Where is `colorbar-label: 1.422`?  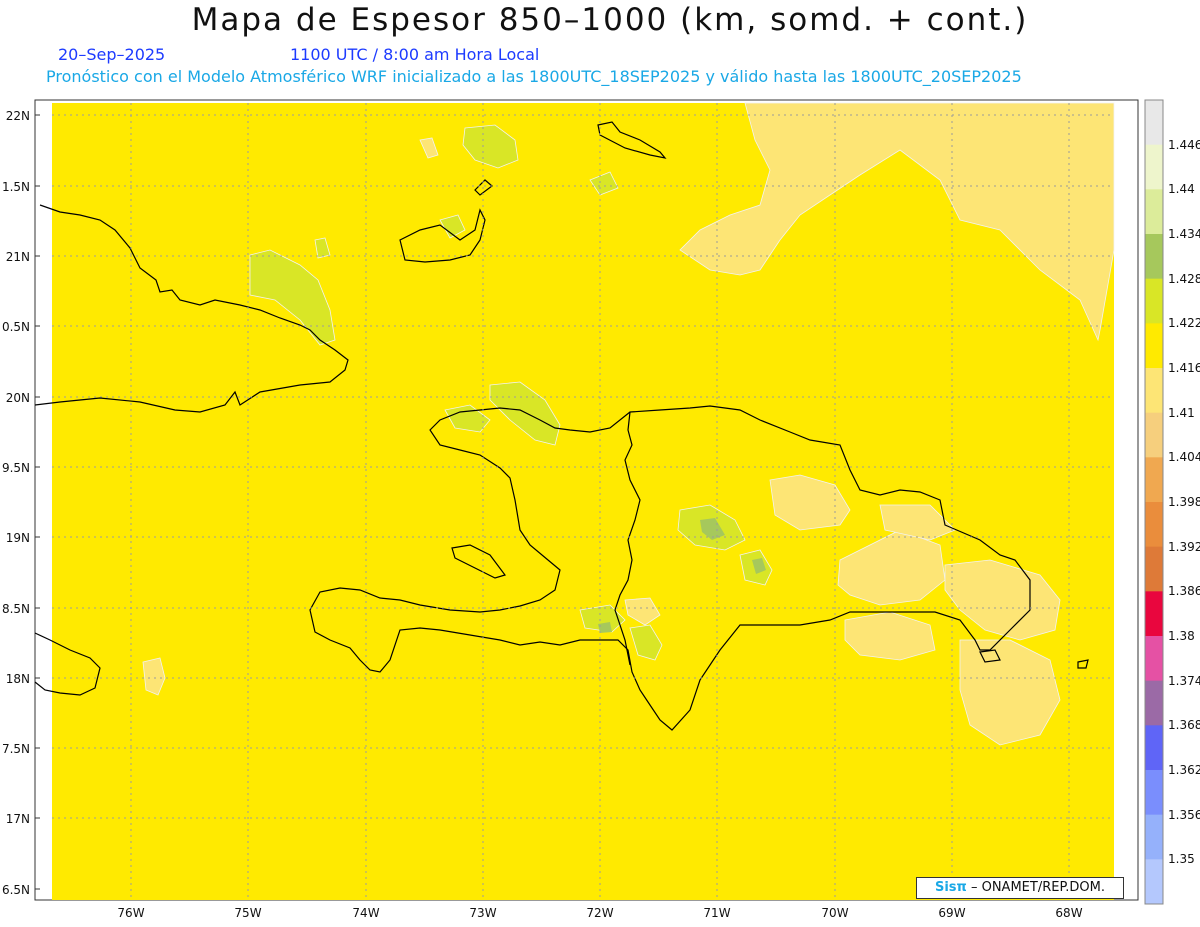
colorbar-label: 1.422 is located at coordinates (1184, 323).